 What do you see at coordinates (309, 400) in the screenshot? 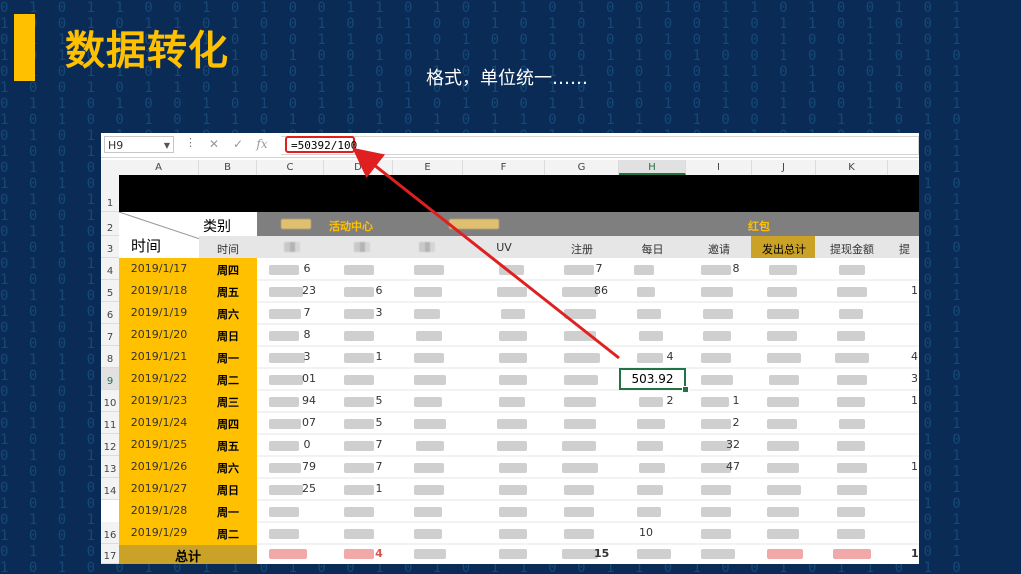
I see `cell-c10: 94` at bounding box center [309, 400].